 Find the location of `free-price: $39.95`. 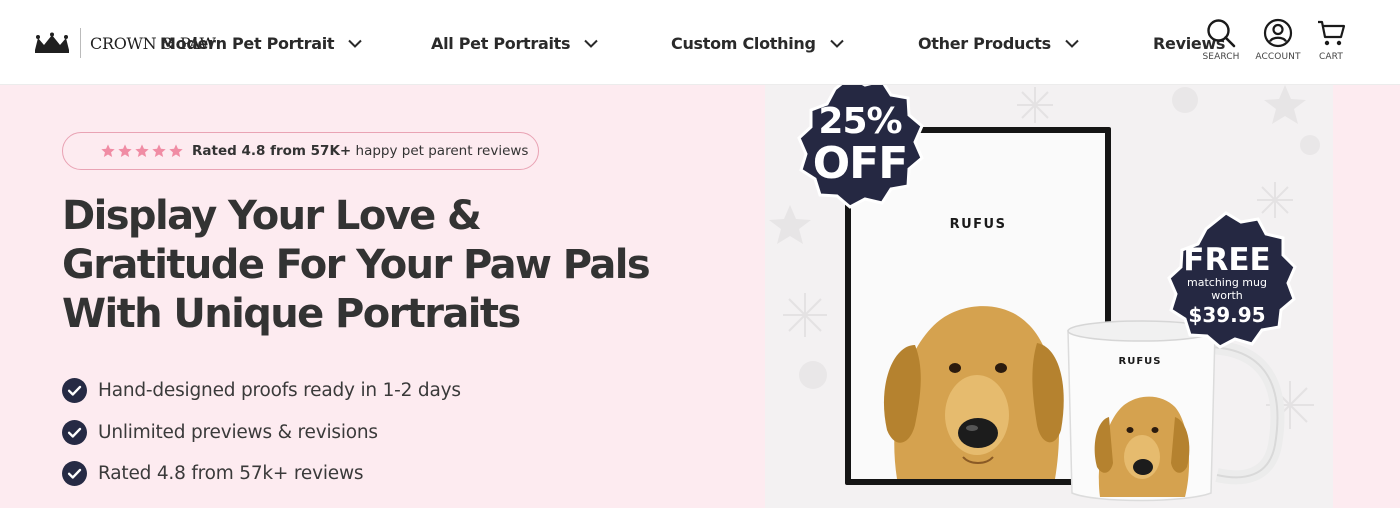

free-price: $39.95 is located at coordinates (1226, 315).